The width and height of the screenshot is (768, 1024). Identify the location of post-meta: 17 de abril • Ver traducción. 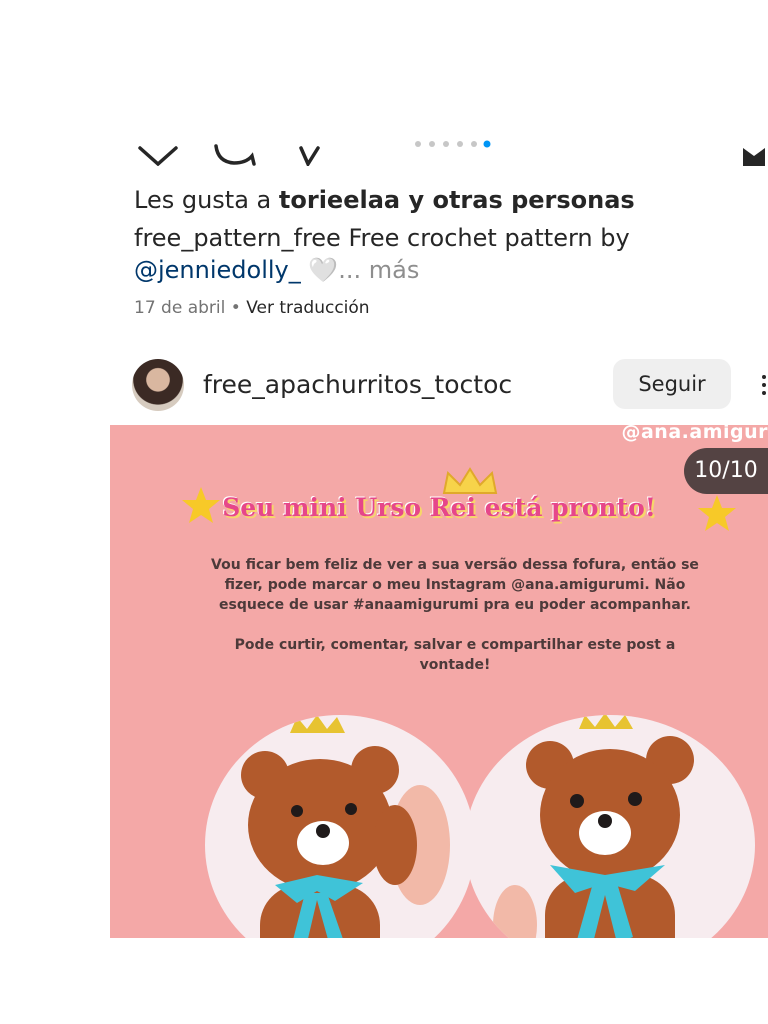
(252, 308).